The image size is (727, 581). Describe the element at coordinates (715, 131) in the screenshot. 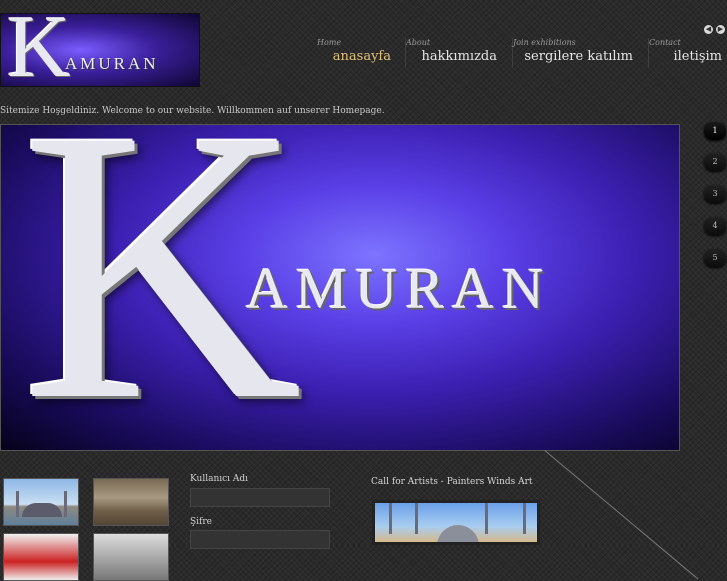

I see `slide-button-1: 1` at that location.